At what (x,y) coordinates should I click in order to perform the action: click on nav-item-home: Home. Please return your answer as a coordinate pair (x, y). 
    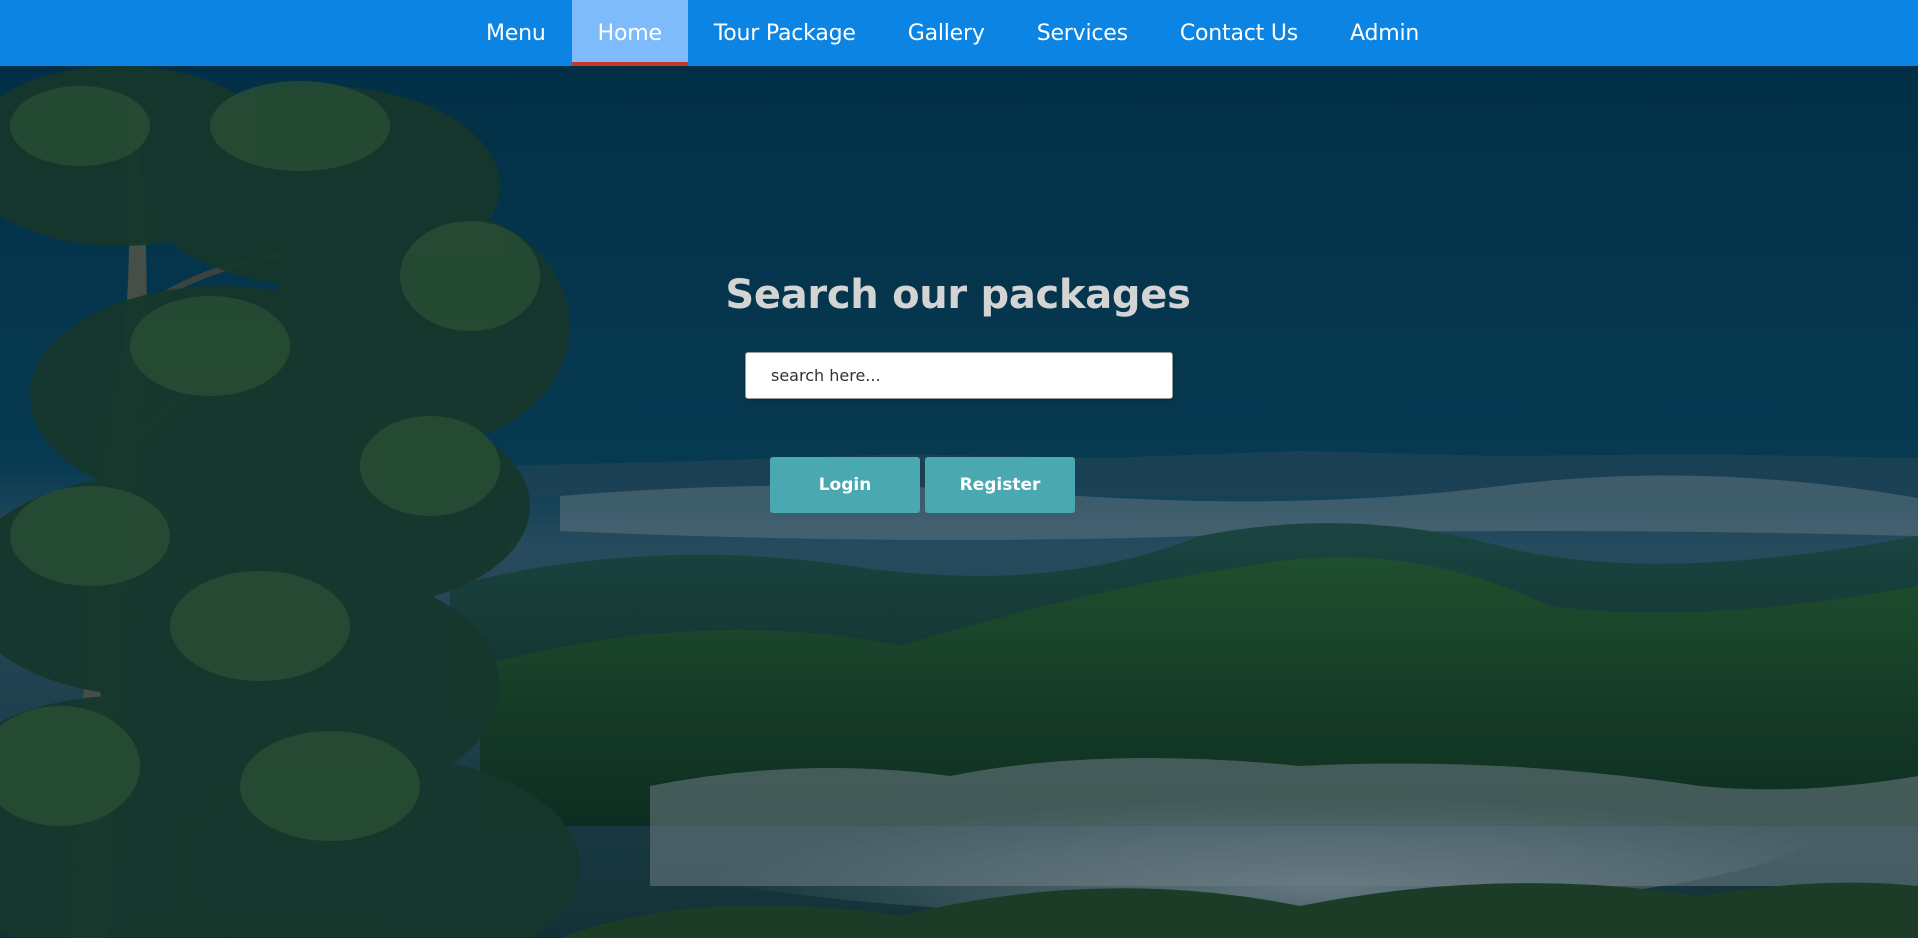
    Looking at the image, I should click on (629, 33).